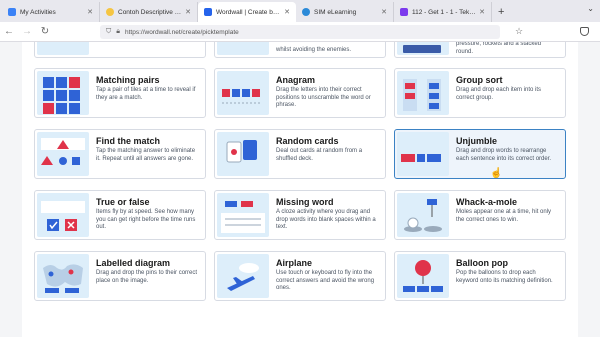 The height and width of the screenshot is (337, 600). I want to click on template-title: Whack-a-mole, so click(487, 202).